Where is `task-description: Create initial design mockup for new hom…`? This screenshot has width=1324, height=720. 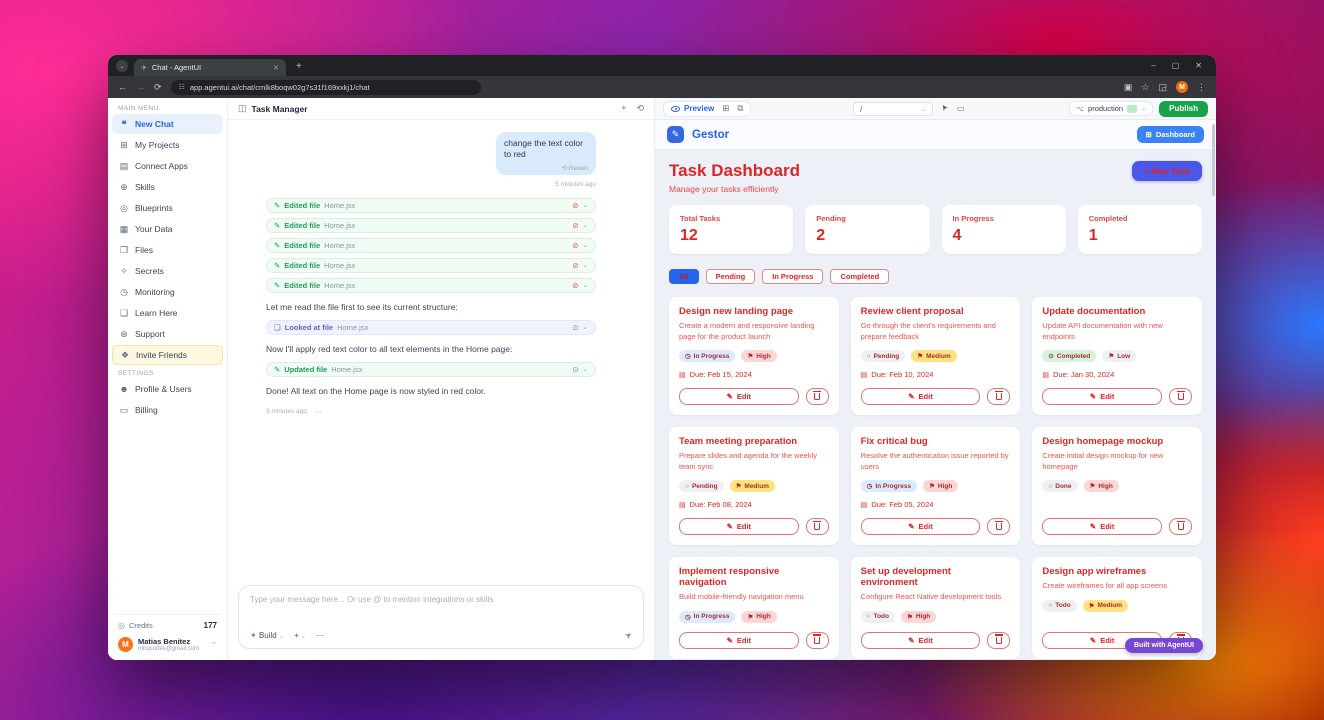
task-description: Create initial design mockup for new hom… is located at coordinates (1103, 461).